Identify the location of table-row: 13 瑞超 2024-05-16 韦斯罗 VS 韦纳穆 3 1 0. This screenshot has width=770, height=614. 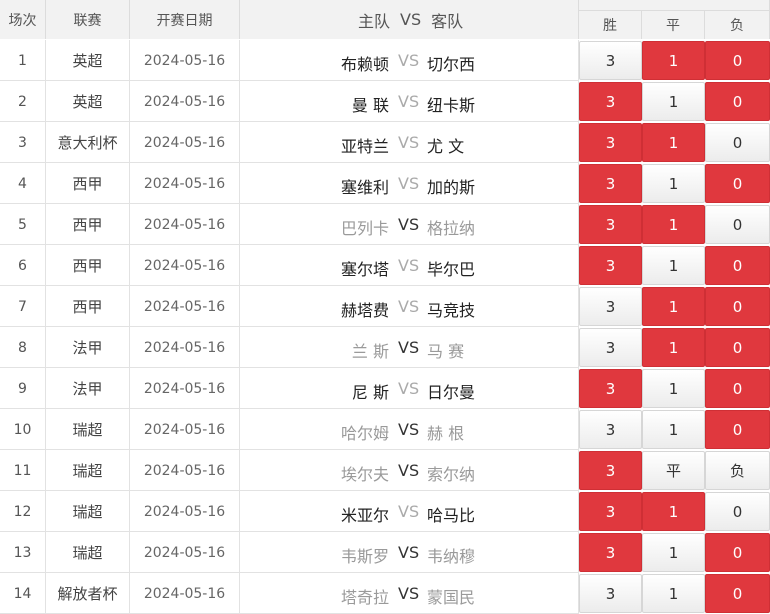
(385, 552).